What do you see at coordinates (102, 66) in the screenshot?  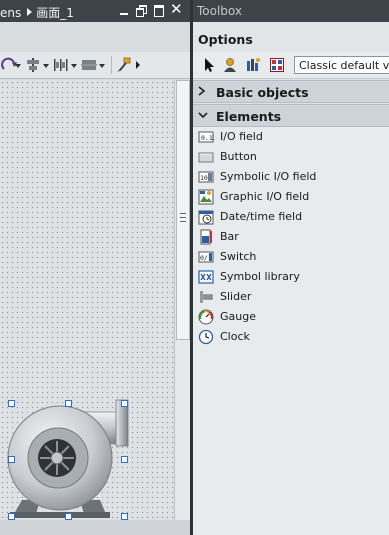 I see `size-dropdown-icon` at bounding box center [102, 66].